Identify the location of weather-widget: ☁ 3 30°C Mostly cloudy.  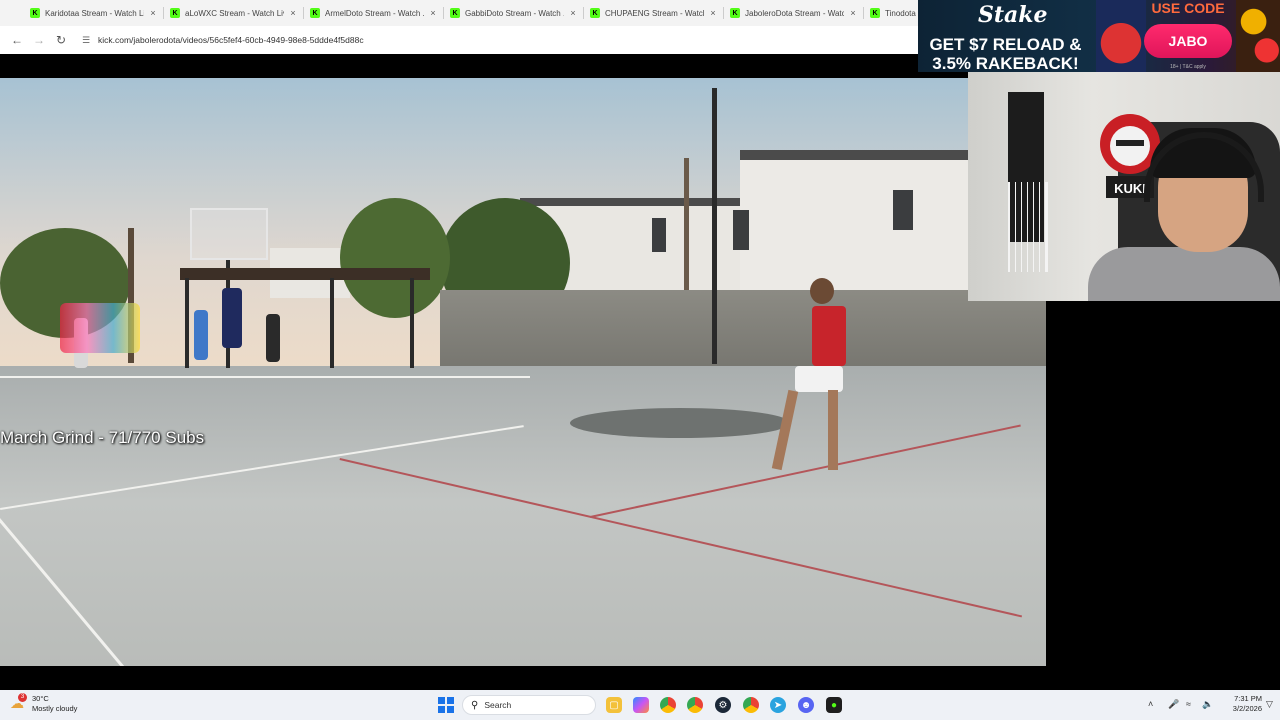
(44, 703).